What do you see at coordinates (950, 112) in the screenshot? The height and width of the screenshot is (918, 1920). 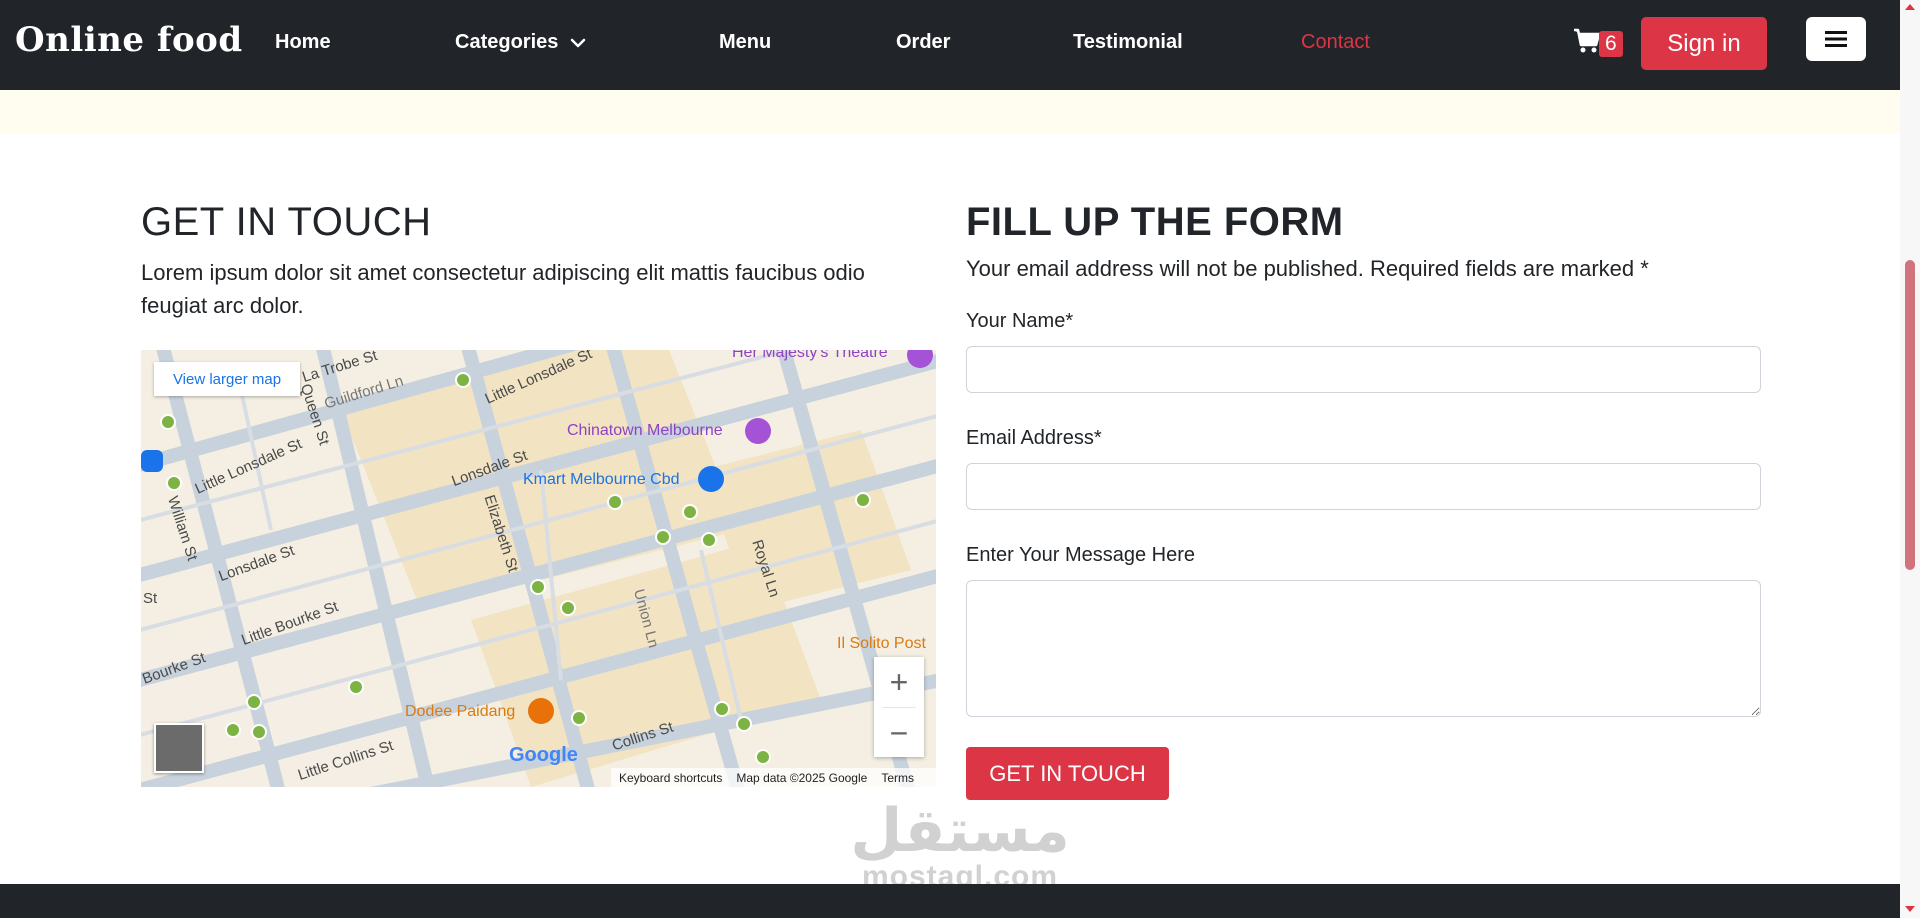 I see `hero-bottom-strip` at bounding box center [950, 112].